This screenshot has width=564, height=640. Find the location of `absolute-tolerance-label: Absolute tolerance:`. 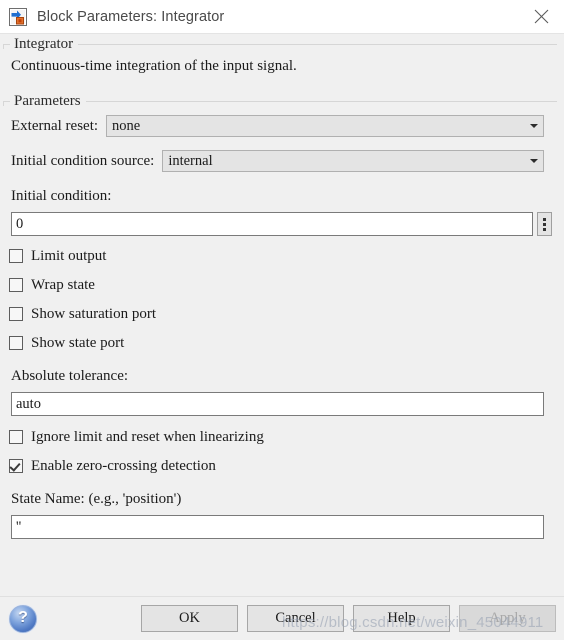

absolute-tolerance-label: Absolute tolerance: is located at coordinates (70, 376).